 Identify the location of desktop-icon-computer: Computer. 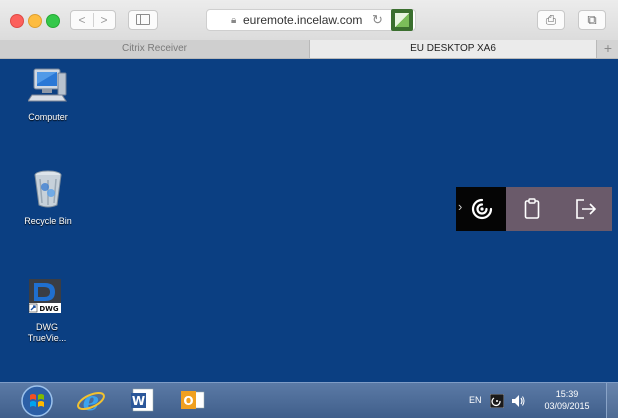
(48, 95).